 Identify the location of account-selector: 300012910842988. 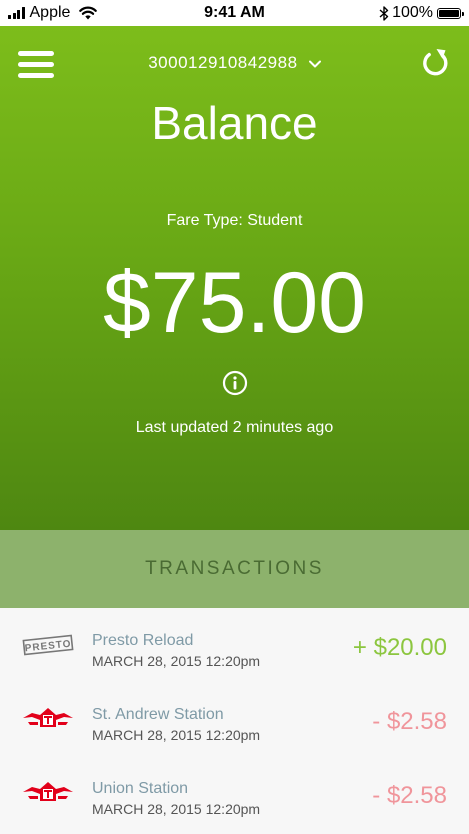
(234, 63).